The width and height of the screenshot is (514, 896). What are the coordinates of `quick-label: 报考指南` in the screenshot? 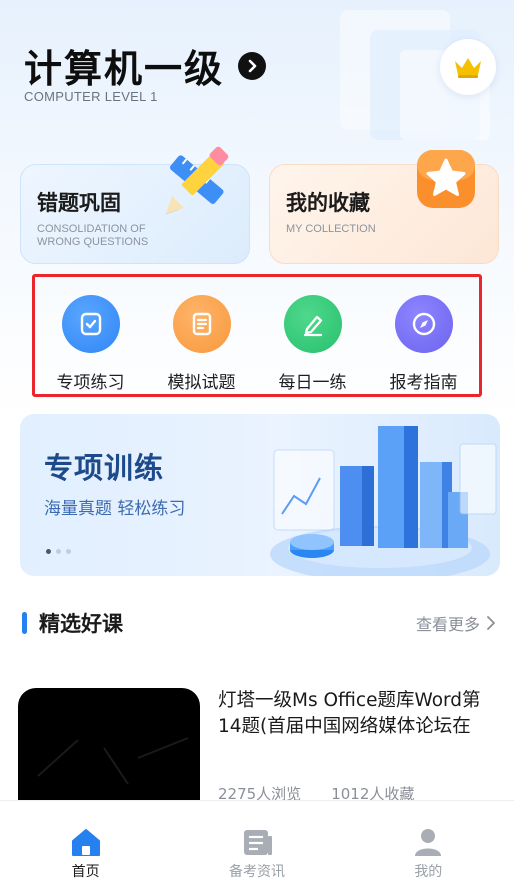 It's located at (423, 383).